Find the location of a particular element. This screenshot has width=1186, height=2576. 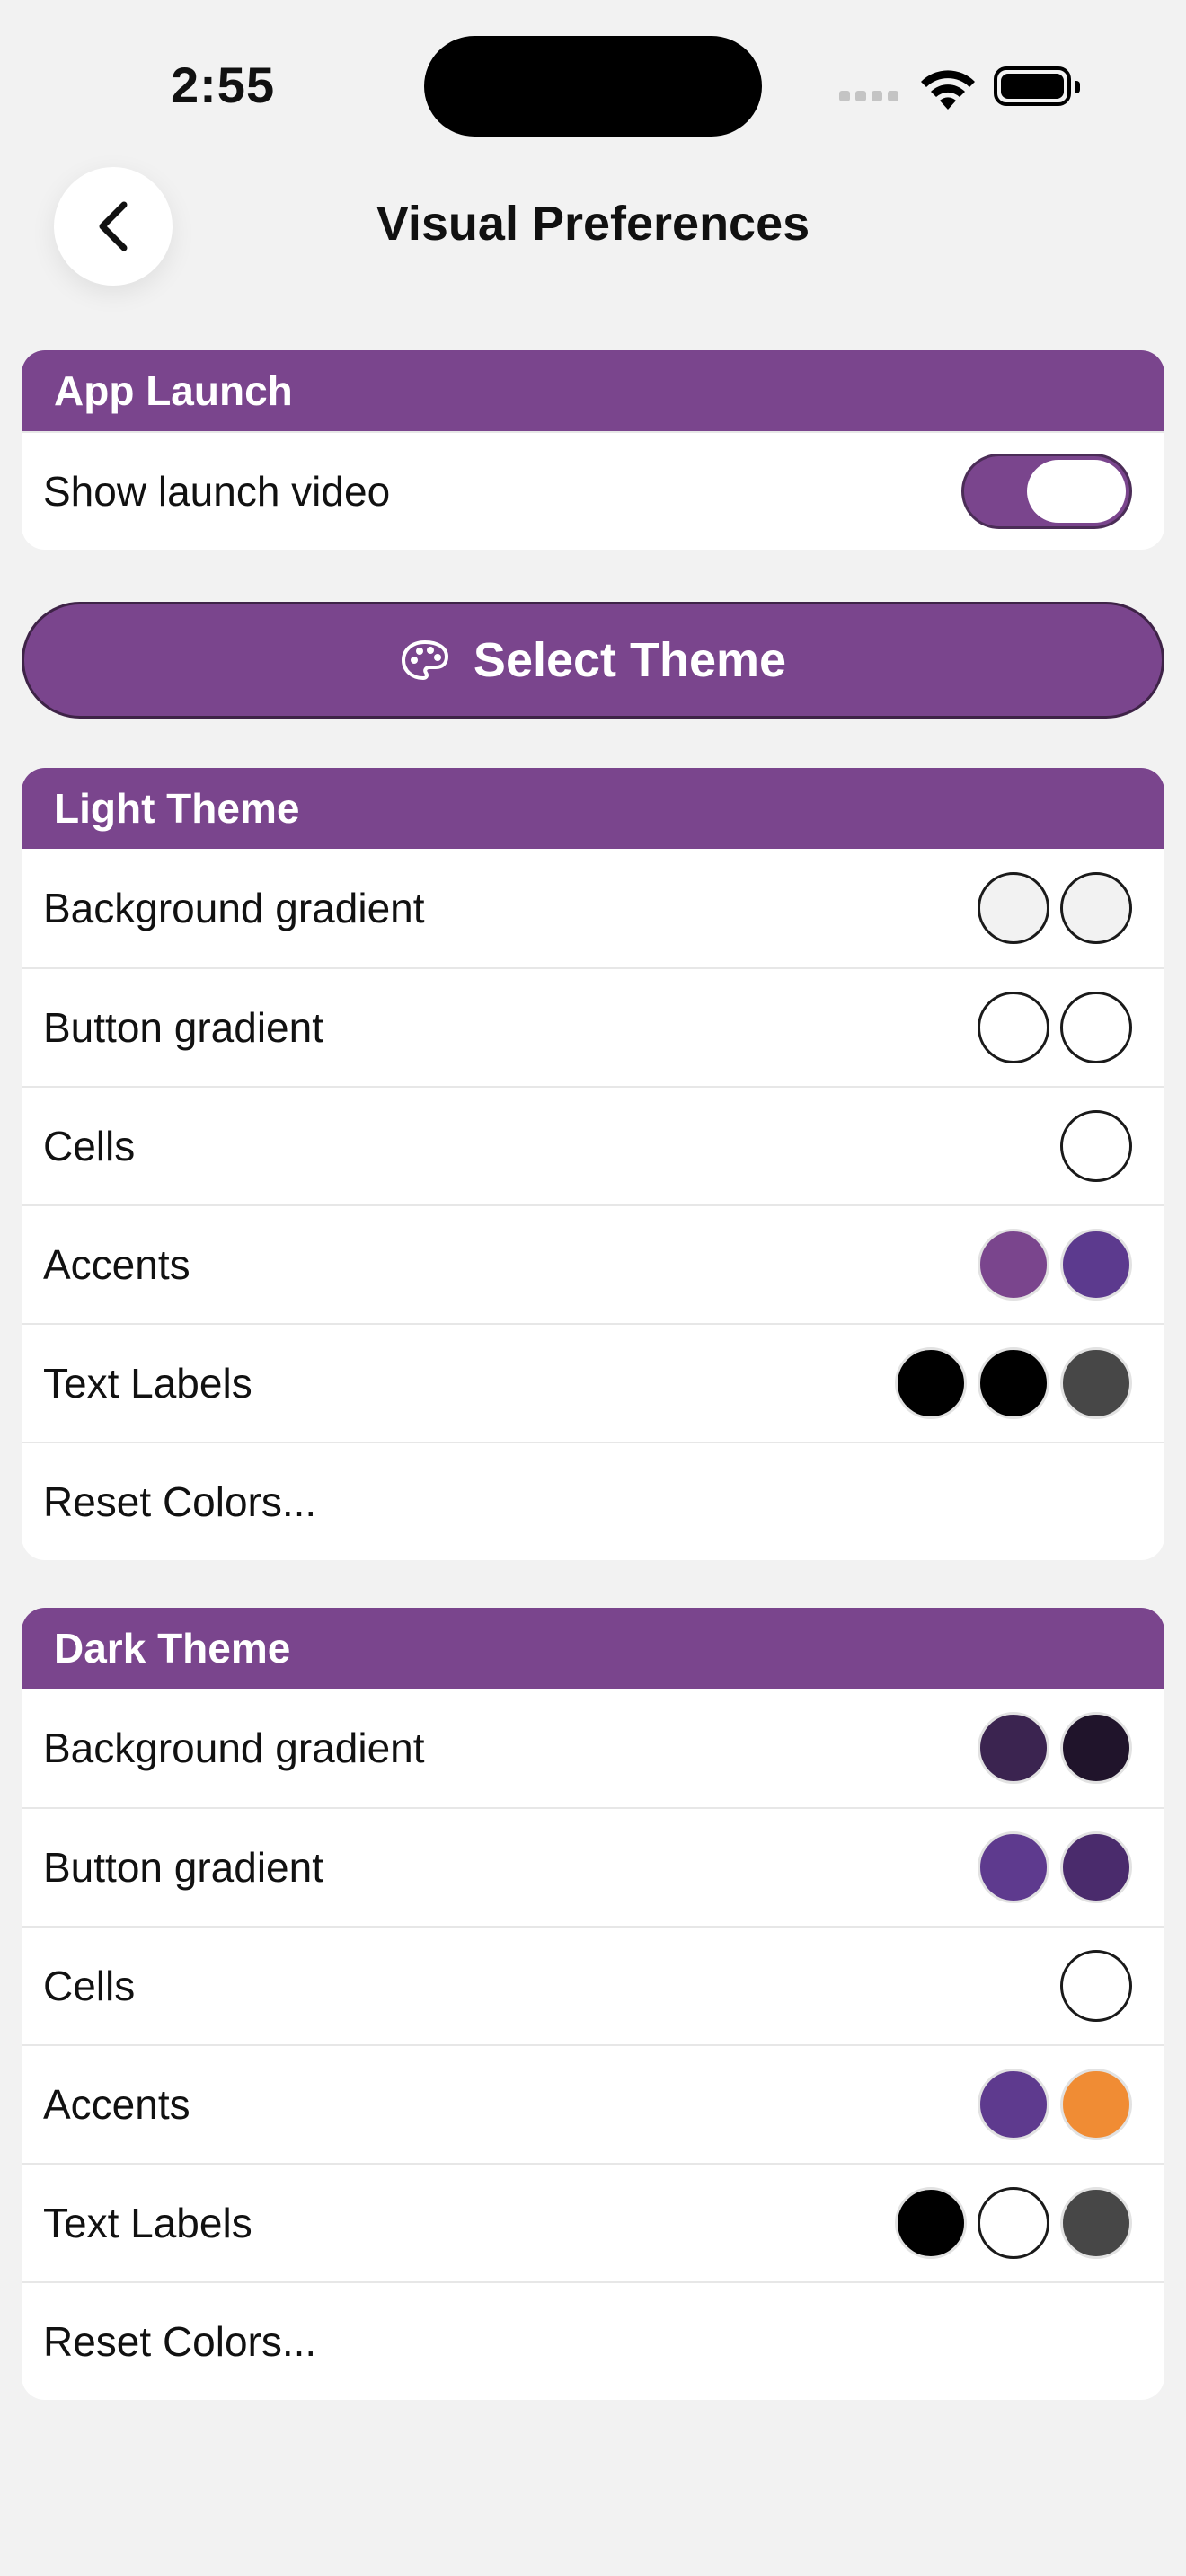

battery-icon is located at coordinates (1037, 86).